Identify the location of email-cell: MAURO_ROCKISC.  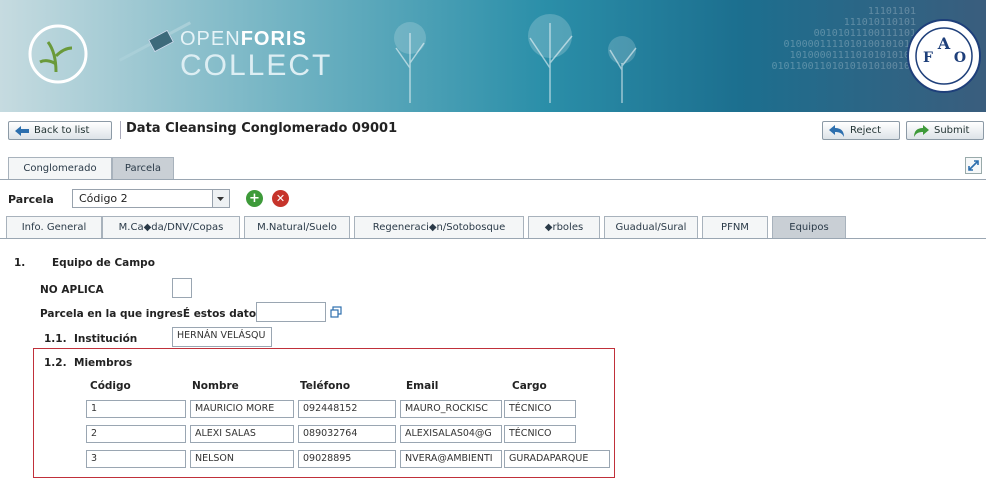
(451, 409).